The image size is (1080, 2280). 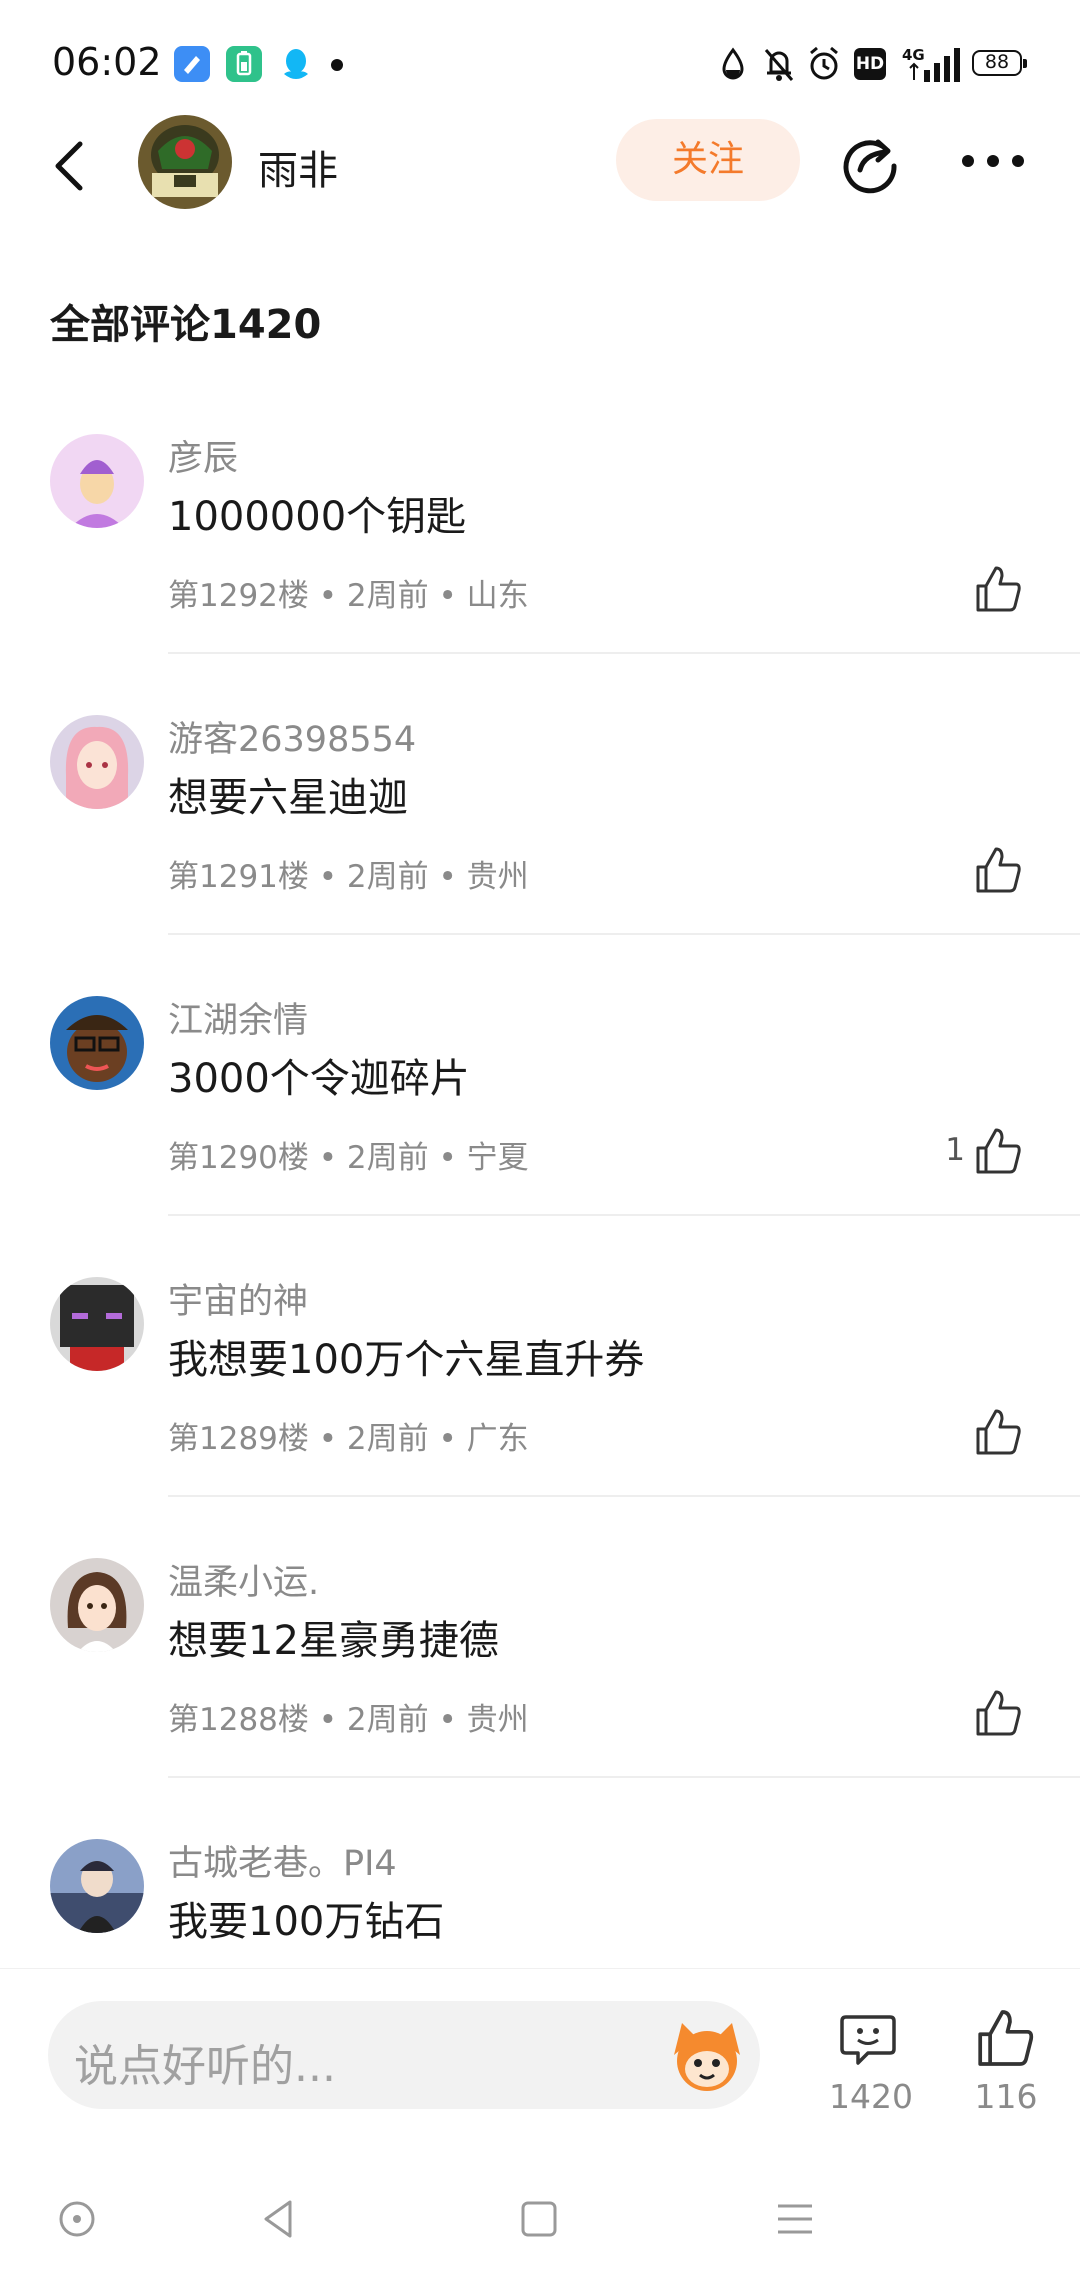 What do you see at coordinates (306, 1922) in the screenshot?
I see `comment-text: 我要100万钻石` at bounding box center [306, 1922].